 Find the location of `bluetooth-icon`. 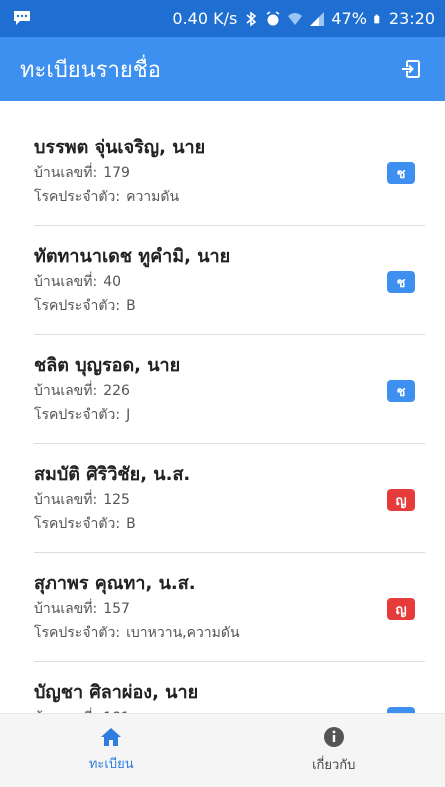

bluetooth-icon is located at coordinates (251, 18).